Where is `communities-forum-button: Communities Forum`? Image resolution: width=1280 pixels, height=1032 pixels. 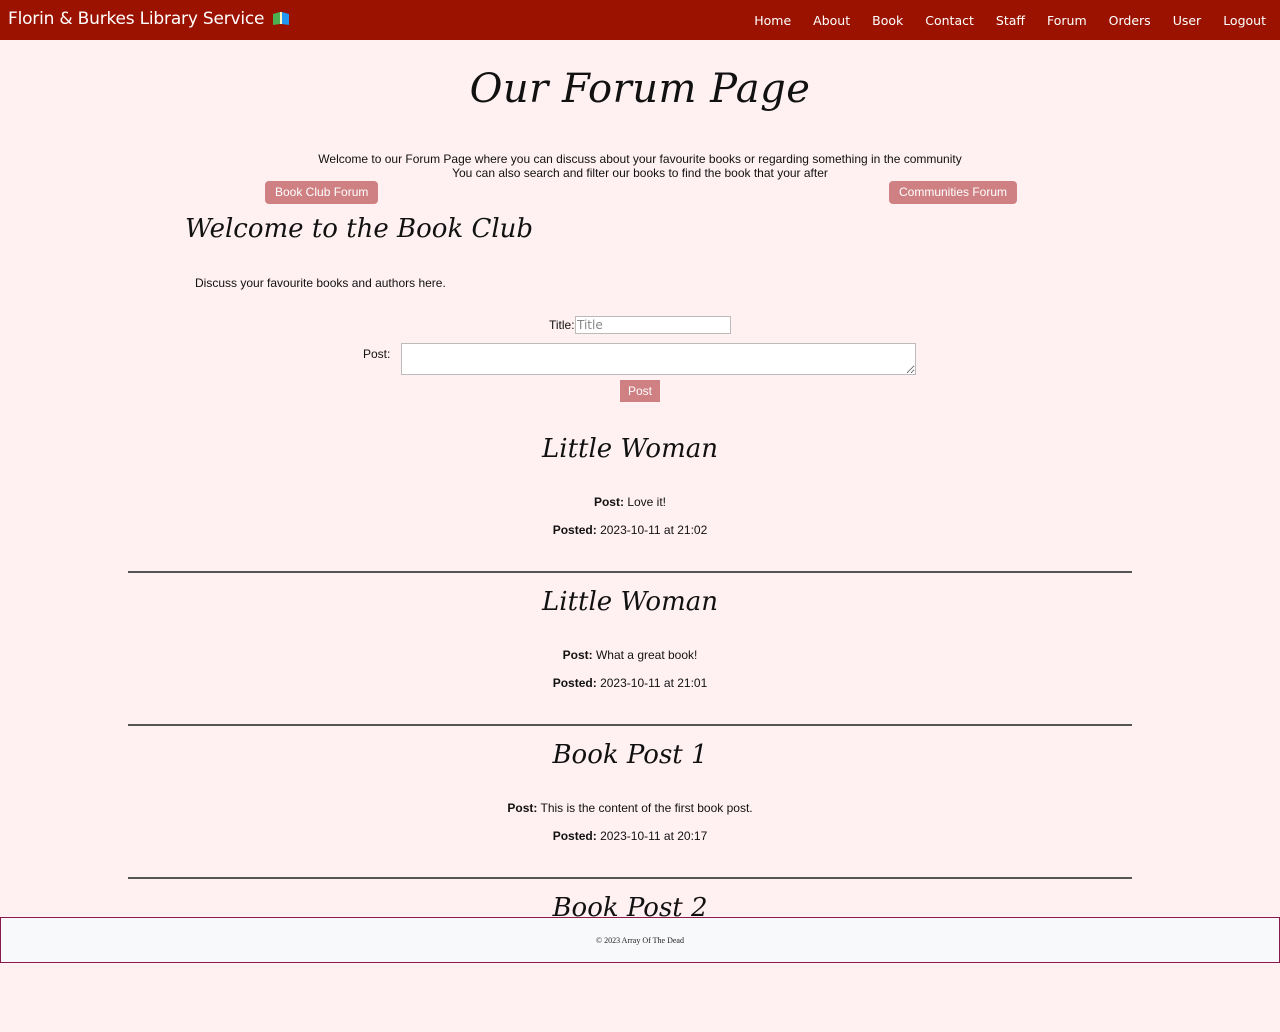
communities-forum-button: Communities Forum is located at coordinates (953, 192).